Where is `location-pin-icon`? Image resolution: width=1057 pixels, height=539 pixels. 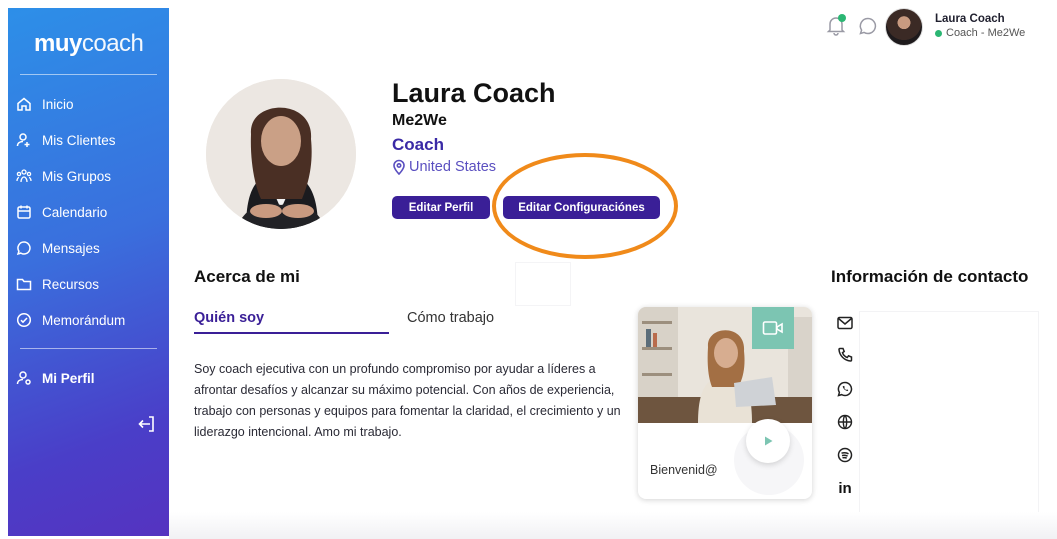
location-pin-icon is located at coordinates (399, 167).